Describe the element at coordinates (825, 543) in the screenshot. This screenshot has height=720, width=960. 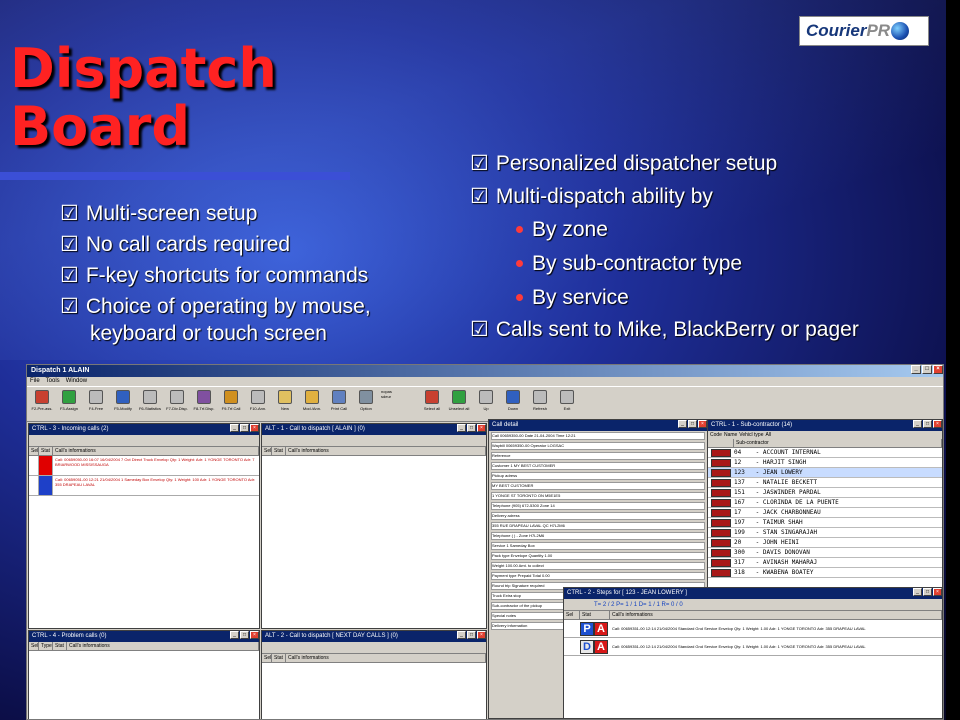
I see `list-item: 20 - JOHN HEINI` at that location.